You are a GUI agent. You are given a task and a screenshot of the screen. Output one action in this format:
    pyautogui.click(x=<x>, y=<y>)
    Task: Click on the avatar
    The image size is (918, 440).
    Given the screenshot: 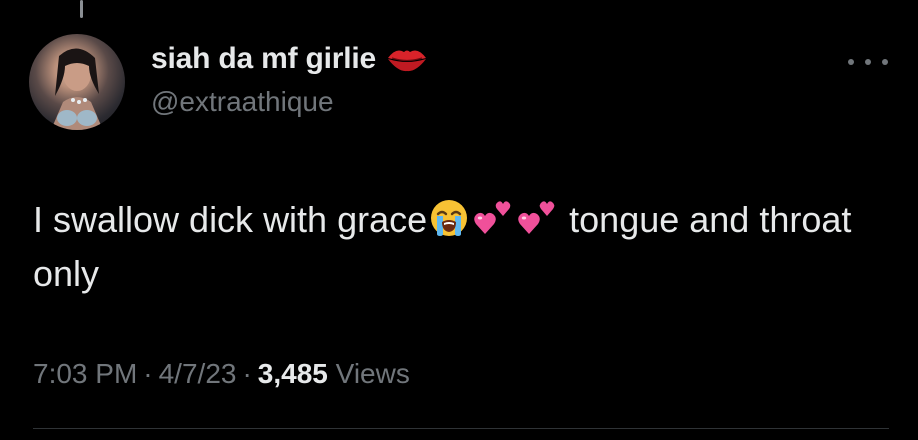 What is the action you would take?
    pyautogui.click(x=77, y=82)
    